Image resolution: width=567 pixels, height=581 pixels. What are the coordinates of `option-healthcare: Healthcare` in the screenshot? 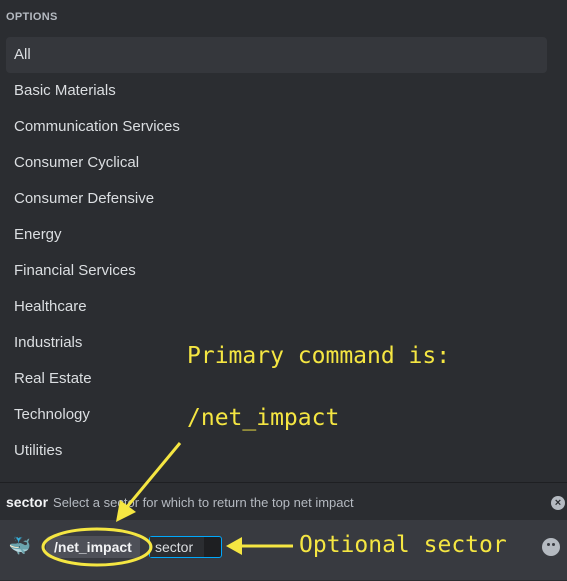 It's located at (276, 307).